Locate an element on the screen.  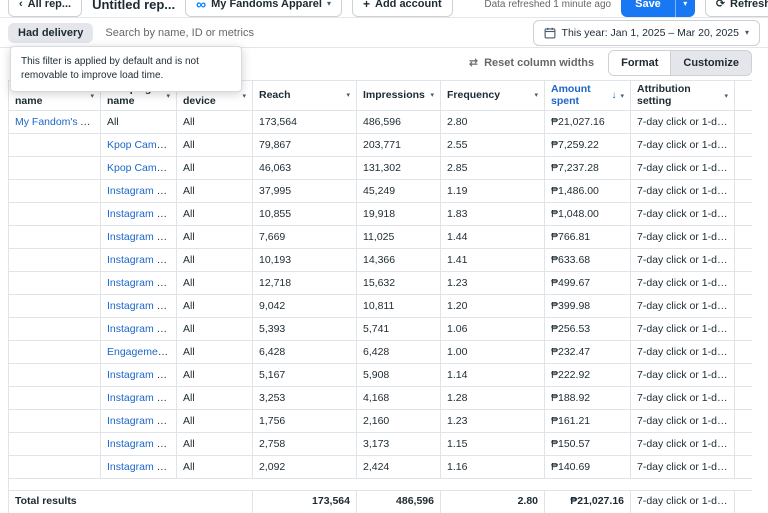
calendar-icon is located at coordinates (549, 32).